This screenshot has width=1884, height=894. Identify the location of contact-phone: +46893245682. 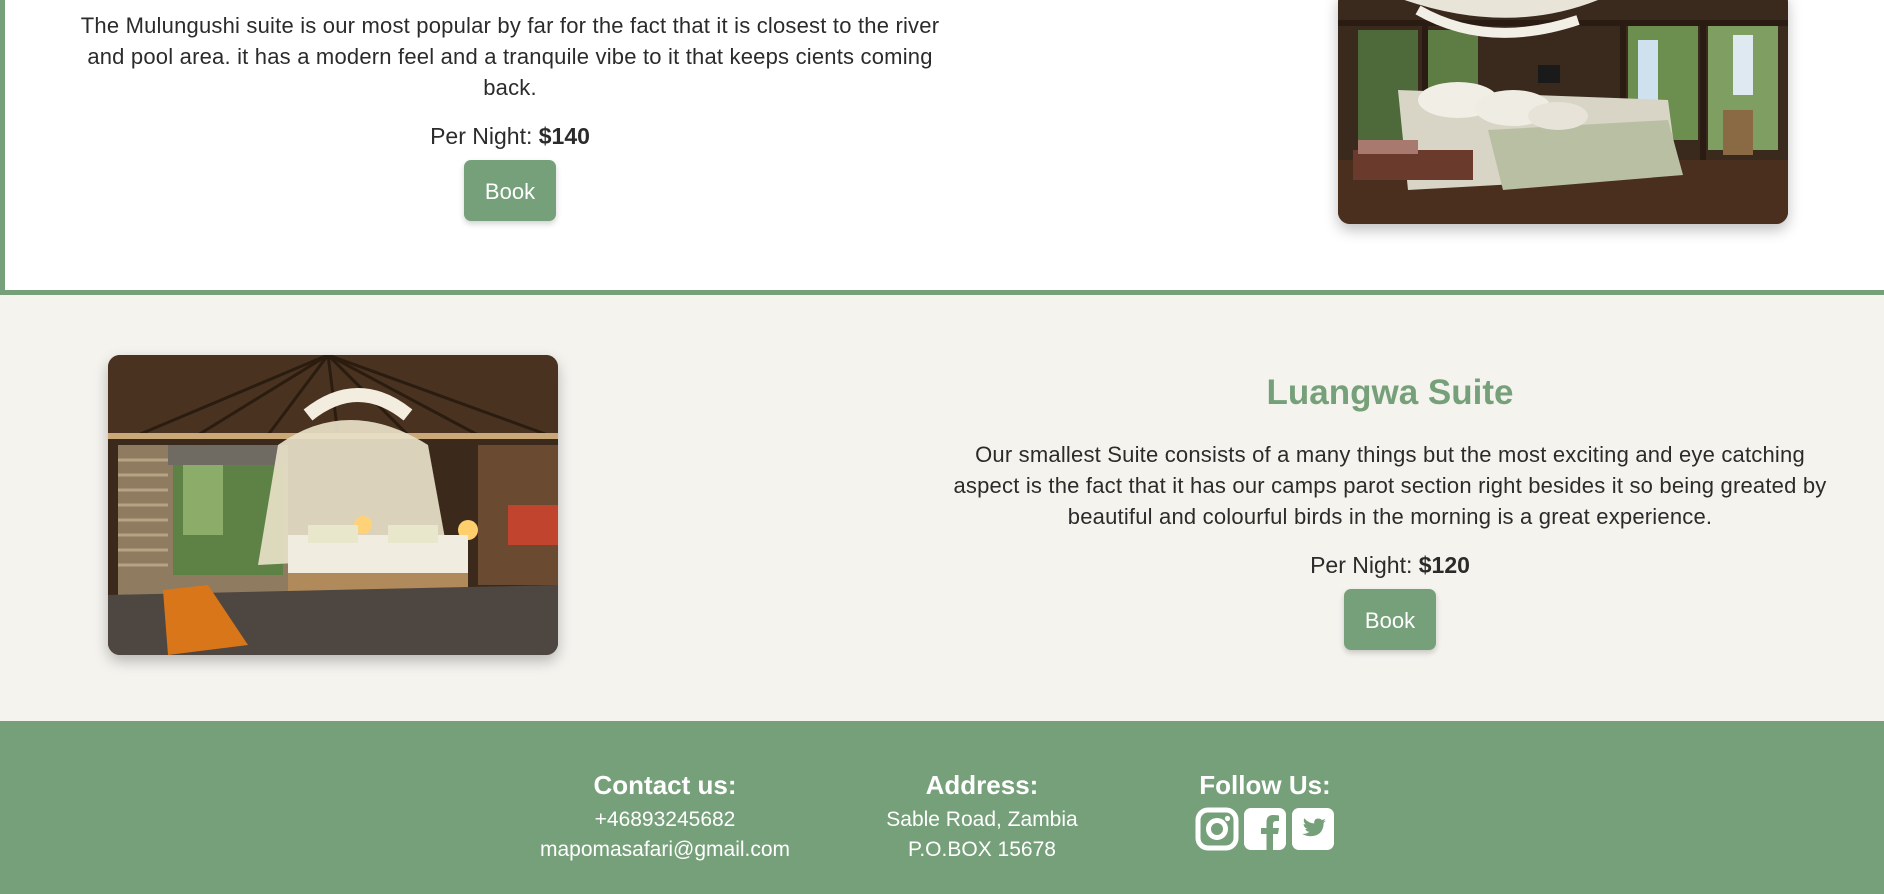
(665, 819).